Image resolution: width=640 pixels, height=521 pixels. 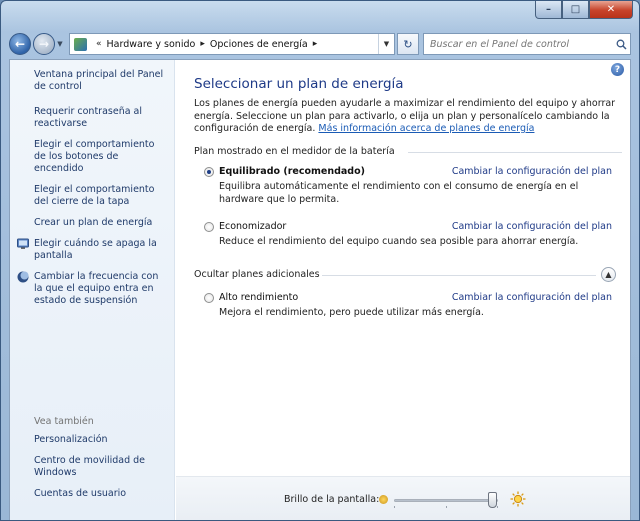 What do you see at coordinates (383, 499) in the screenshot?
I see `dim-sun-icon` at bounding box center [383, 499].